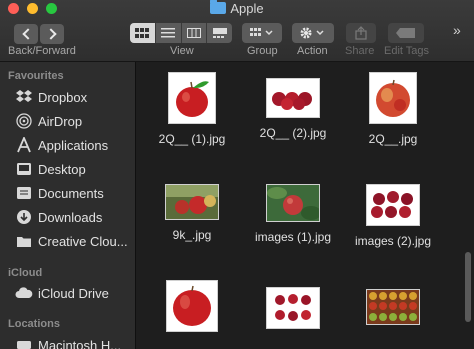 This screenshot has height=349, width=474. I want to click on locations-header: Locations, so click(34, 324).